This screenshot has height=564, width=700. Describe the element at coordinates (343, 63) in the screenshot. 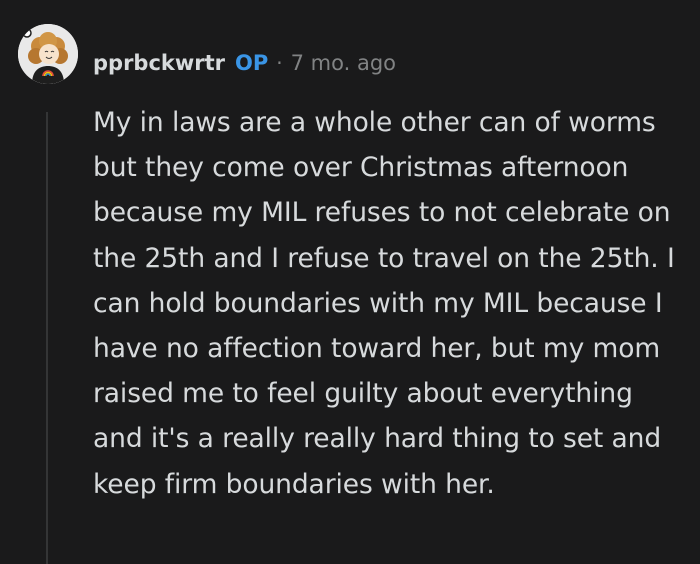

I see `timestamp: 7 mo. ago` at that location.